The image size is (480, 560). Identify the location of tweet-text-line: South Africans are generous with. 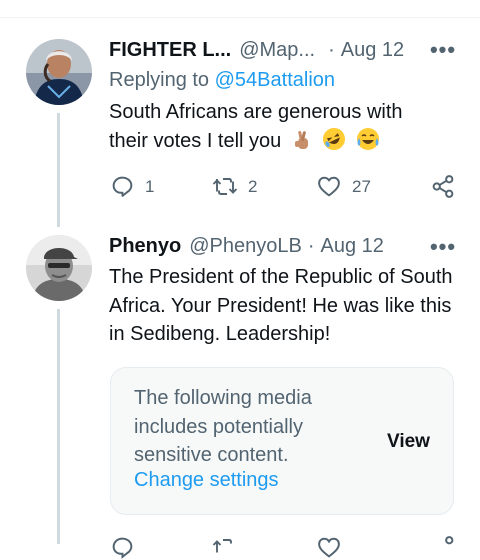
(256, 112).